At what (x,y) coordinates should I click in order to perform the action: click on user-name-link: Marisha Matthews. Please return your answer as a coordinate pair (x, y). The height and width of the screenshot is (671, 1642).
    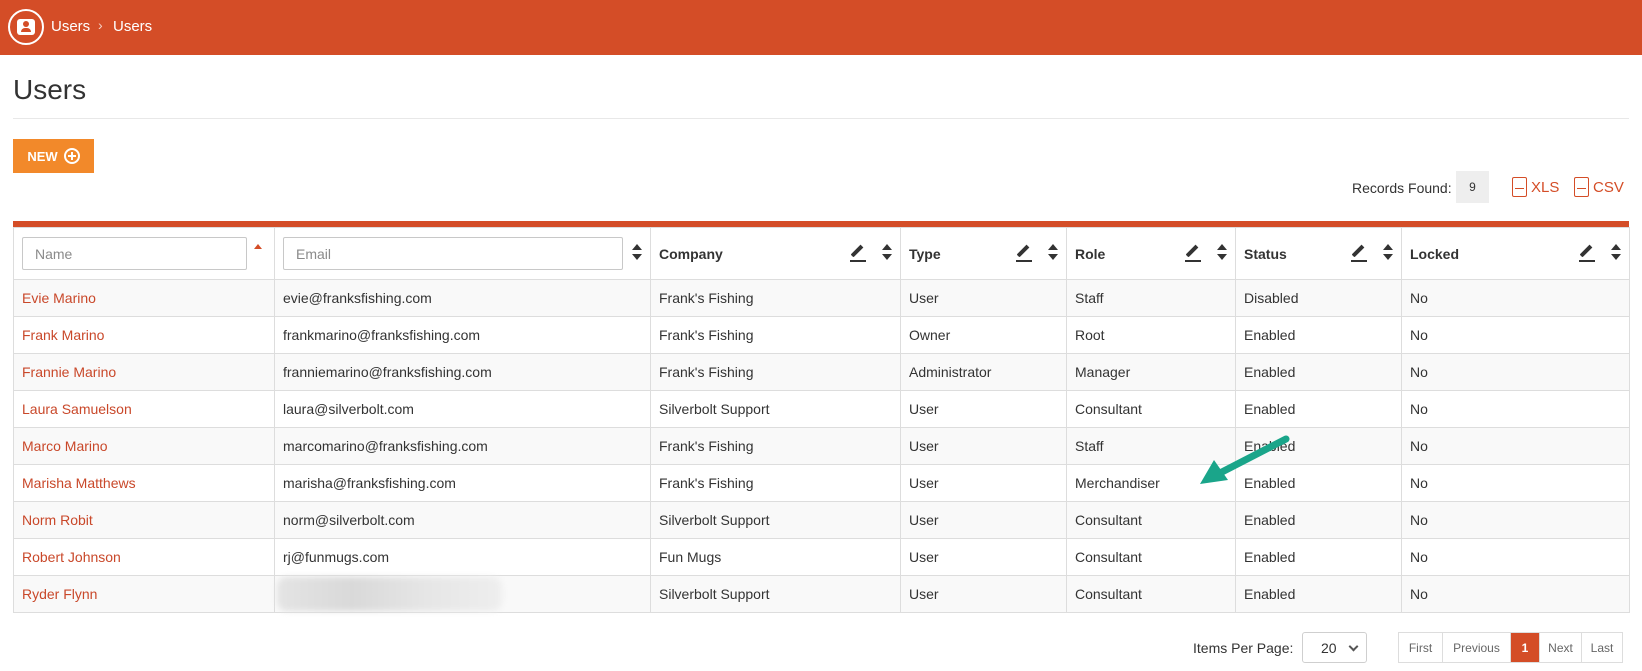
    Looking at the image, I should click on (144, 483).